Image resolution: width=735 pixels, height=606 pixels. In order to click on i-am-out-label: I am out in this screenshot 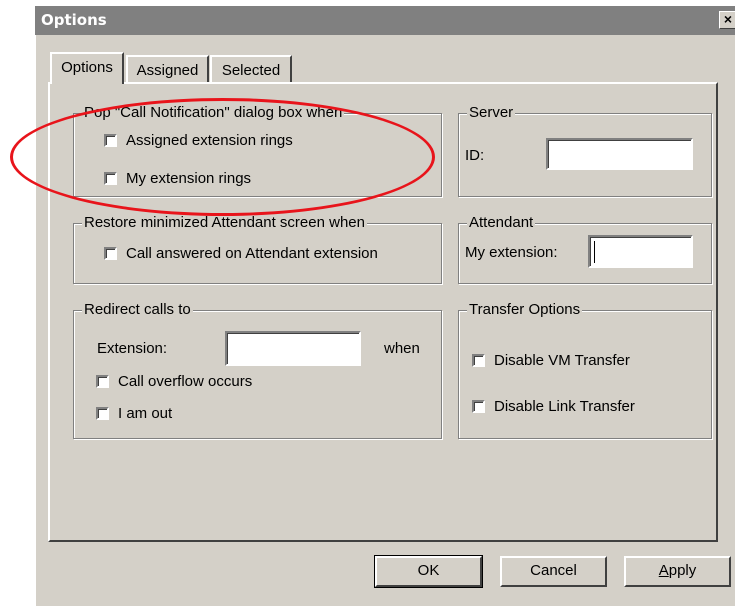, I will do `click(145, 413)`.